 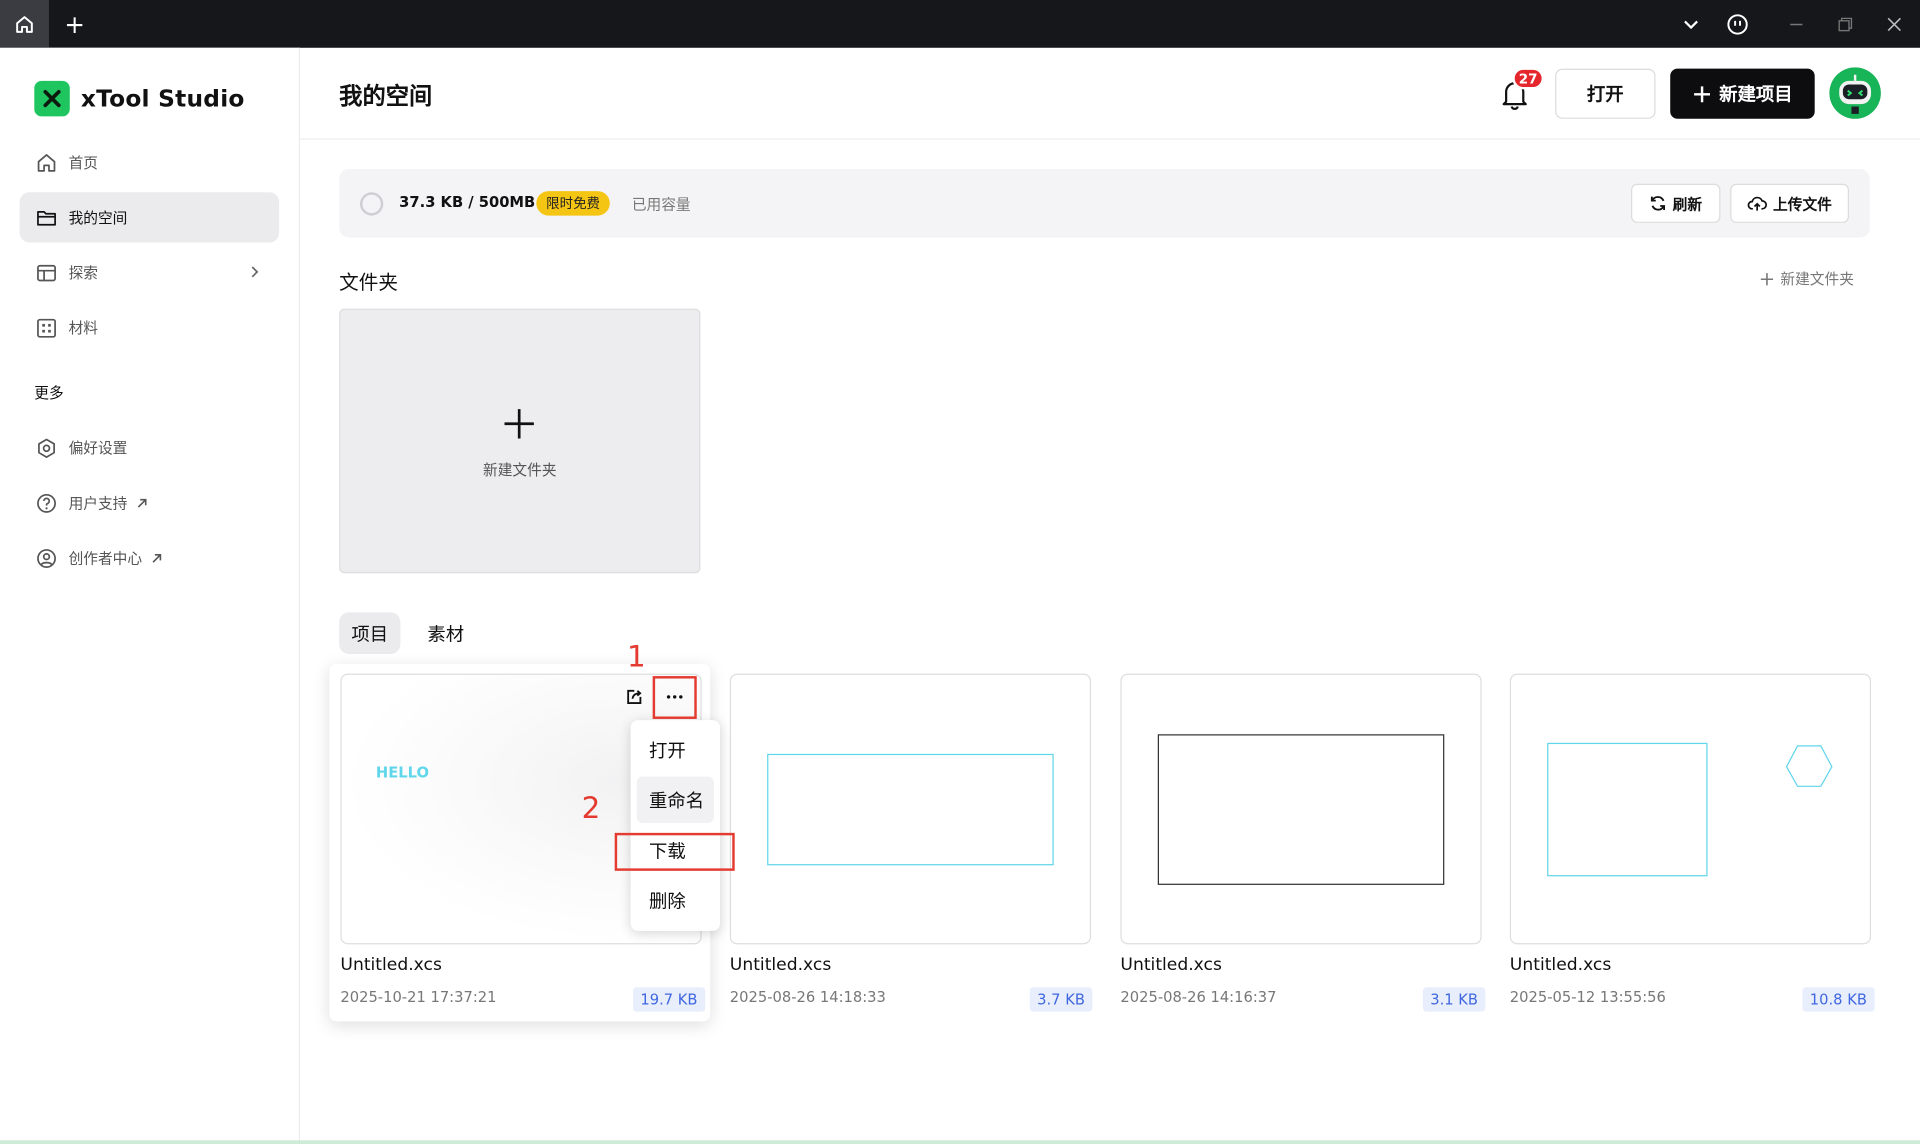 What do you see at coordinates (150, 328) in the screenshot?
I see `sidebar-item-materials: 材料` at bounding box center [150, 328].